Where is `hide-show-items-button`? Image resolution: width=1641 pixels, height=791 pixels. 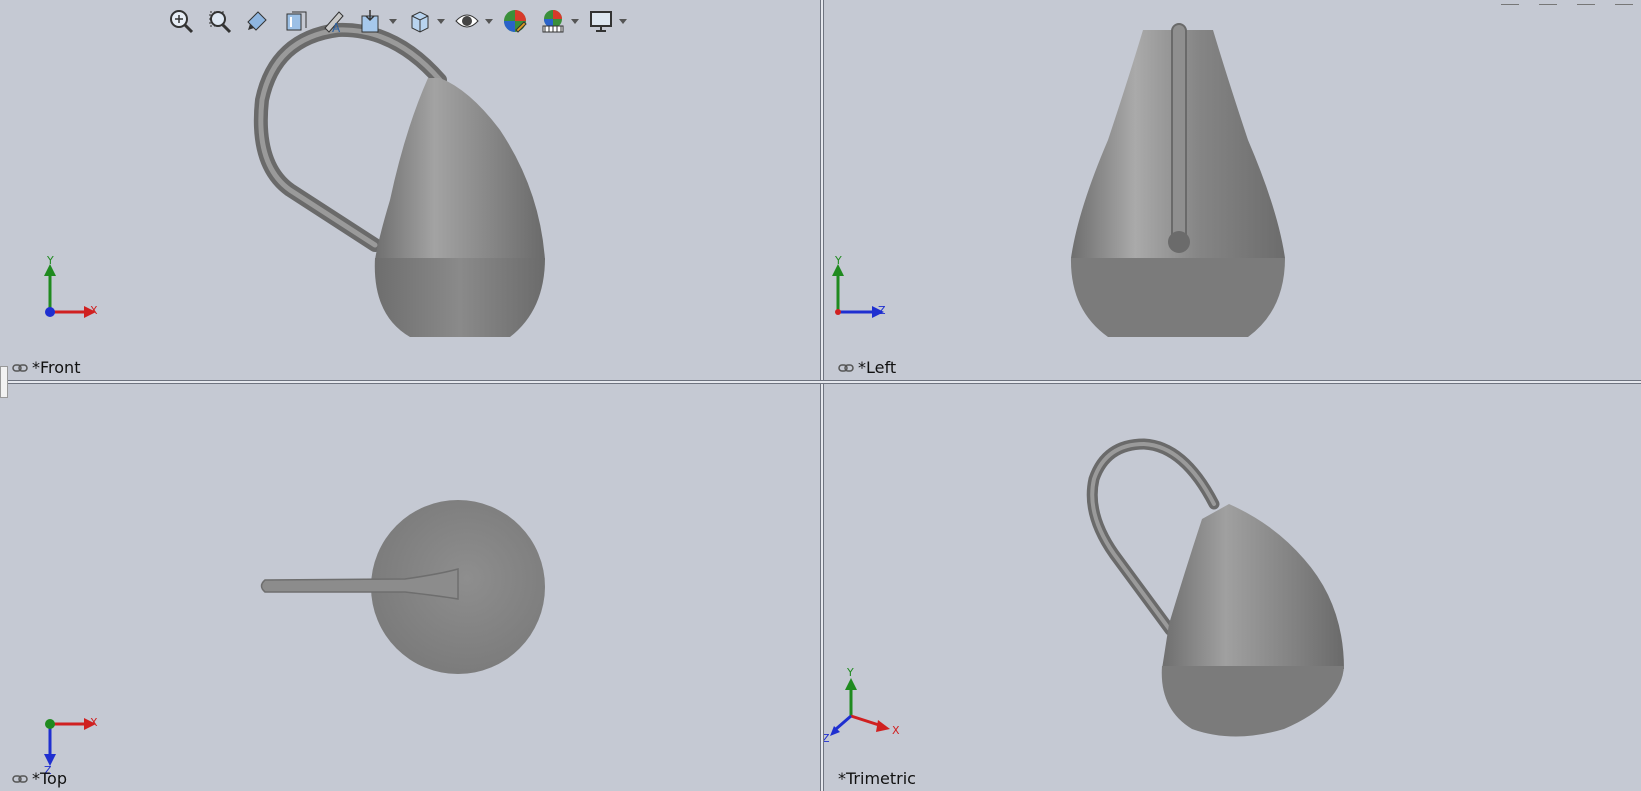
hide-show-items-button is located at coordinates (467, 21).